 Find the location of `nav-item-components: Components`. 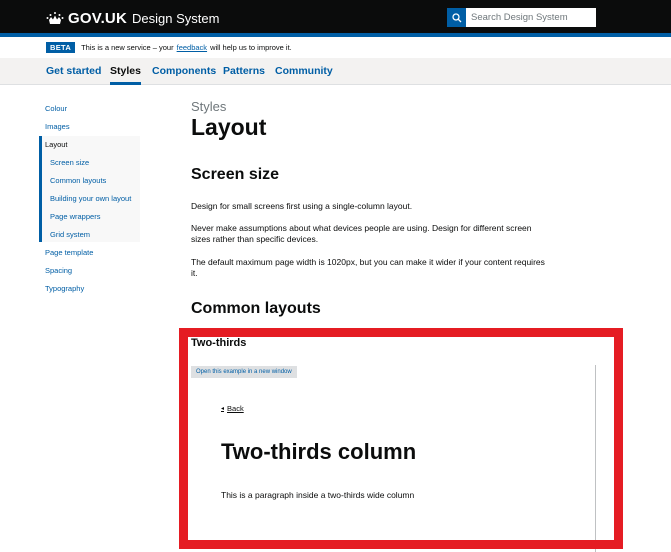

nav-item-components: Components is located at coordinates (184, 73).